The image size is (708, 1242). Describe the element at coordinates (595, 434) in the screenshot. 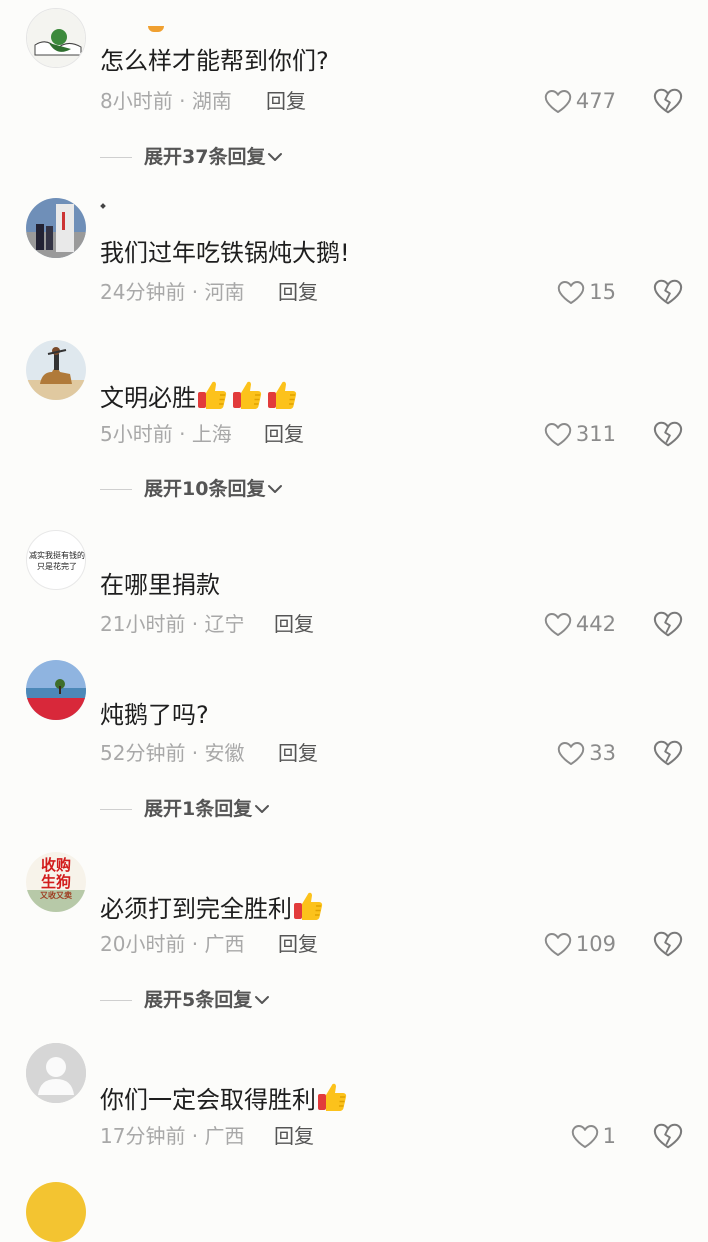

I see `like-count: 311` at that location.